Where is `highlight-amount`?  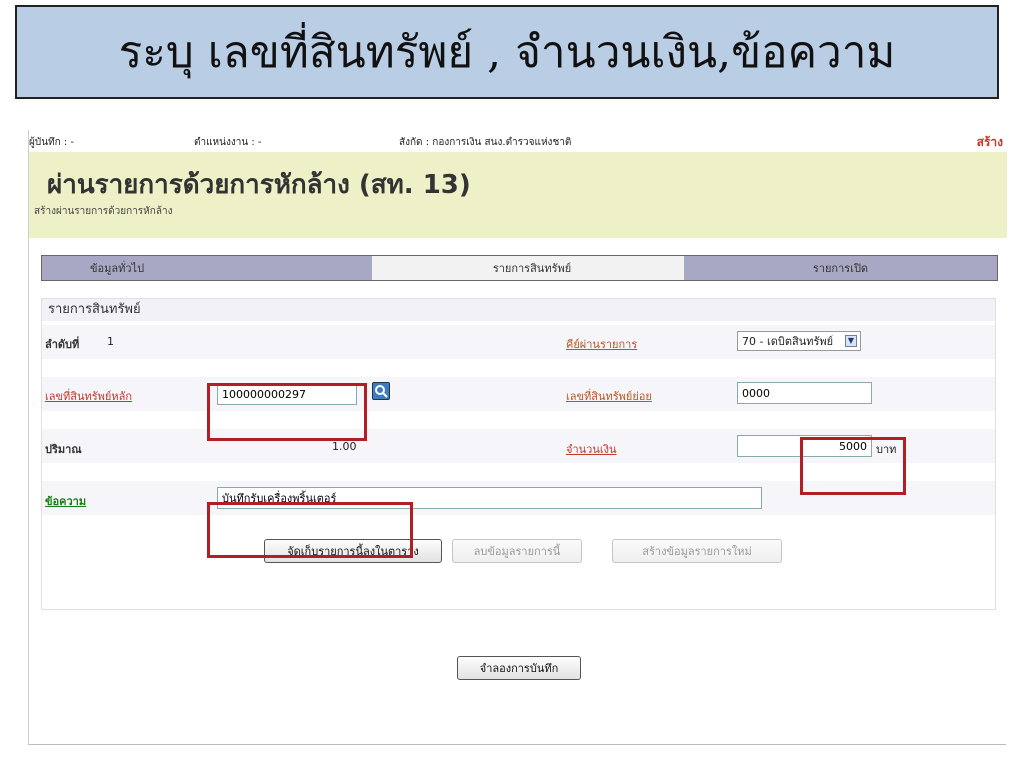 highlight-amount is located at coordinates (853, 466).